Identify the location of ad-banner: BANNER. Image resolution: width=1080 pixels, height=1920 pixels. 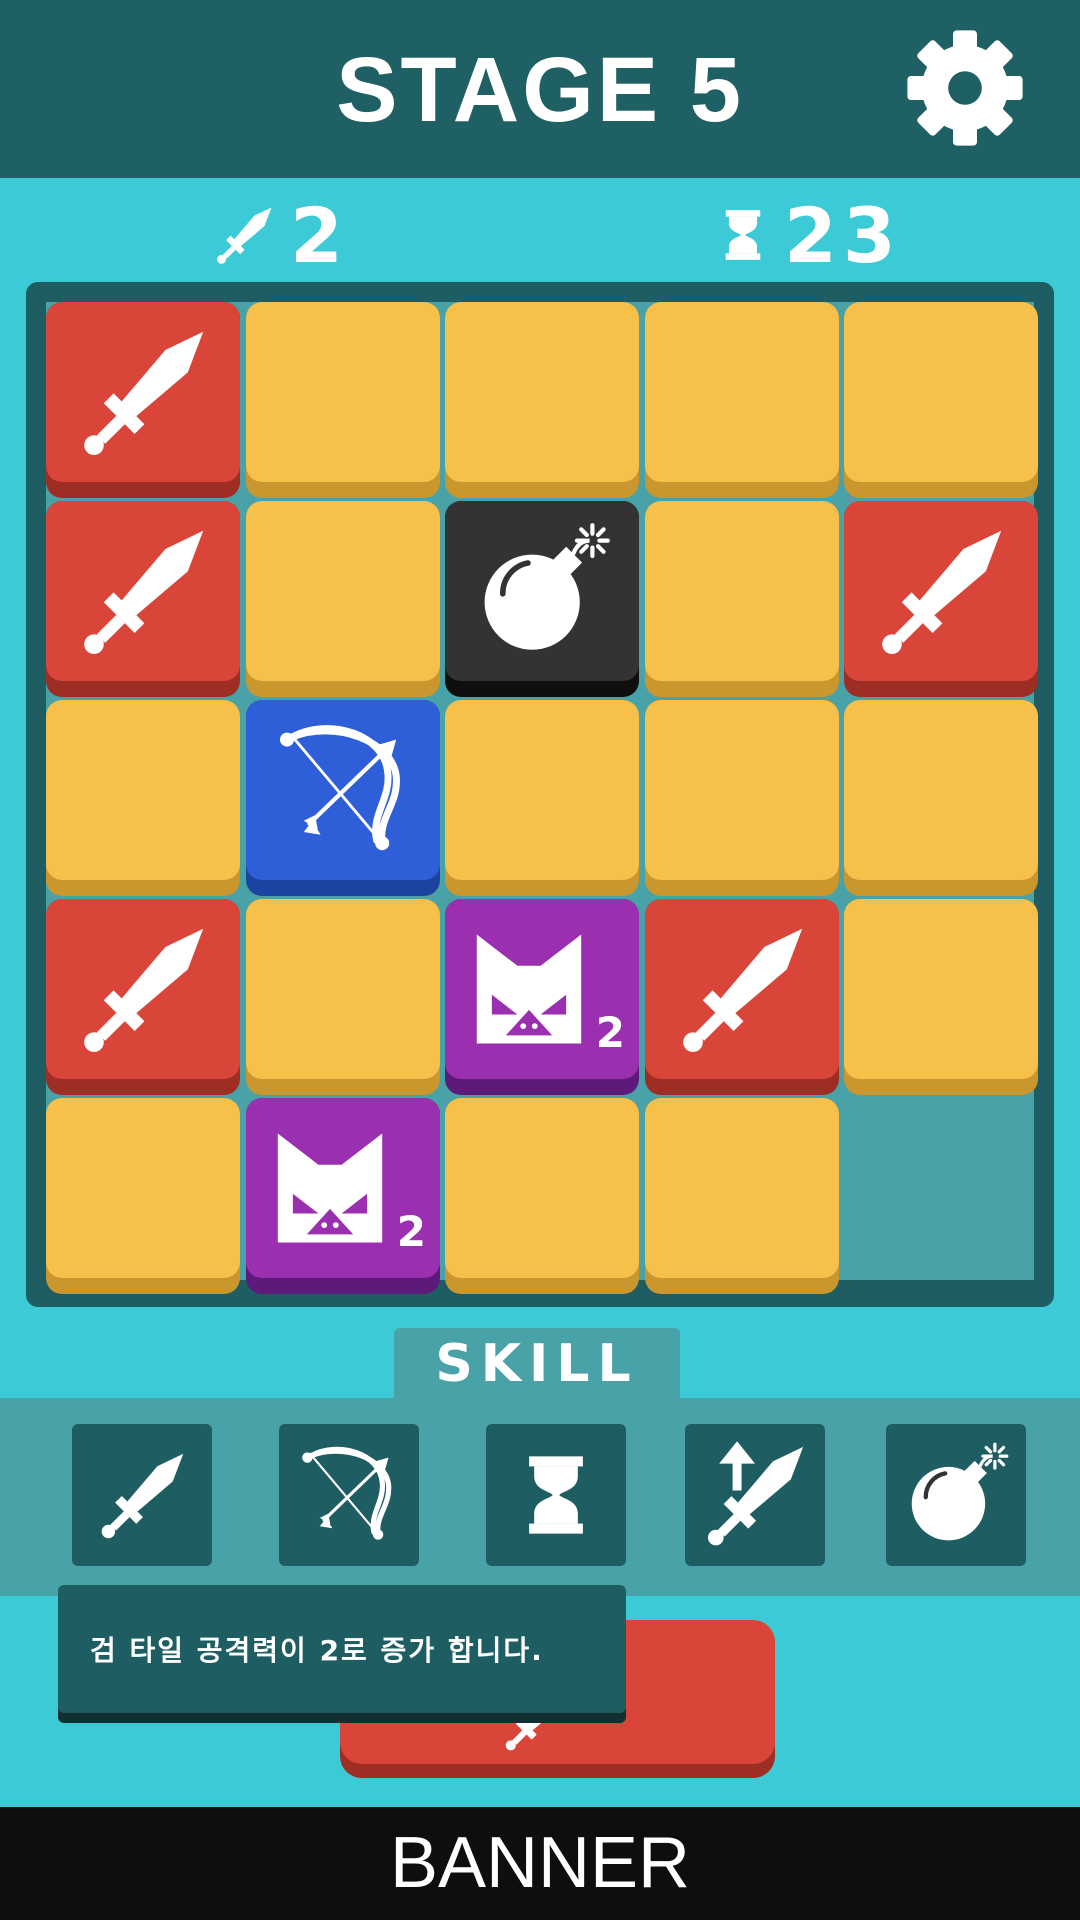
(540, 1863).